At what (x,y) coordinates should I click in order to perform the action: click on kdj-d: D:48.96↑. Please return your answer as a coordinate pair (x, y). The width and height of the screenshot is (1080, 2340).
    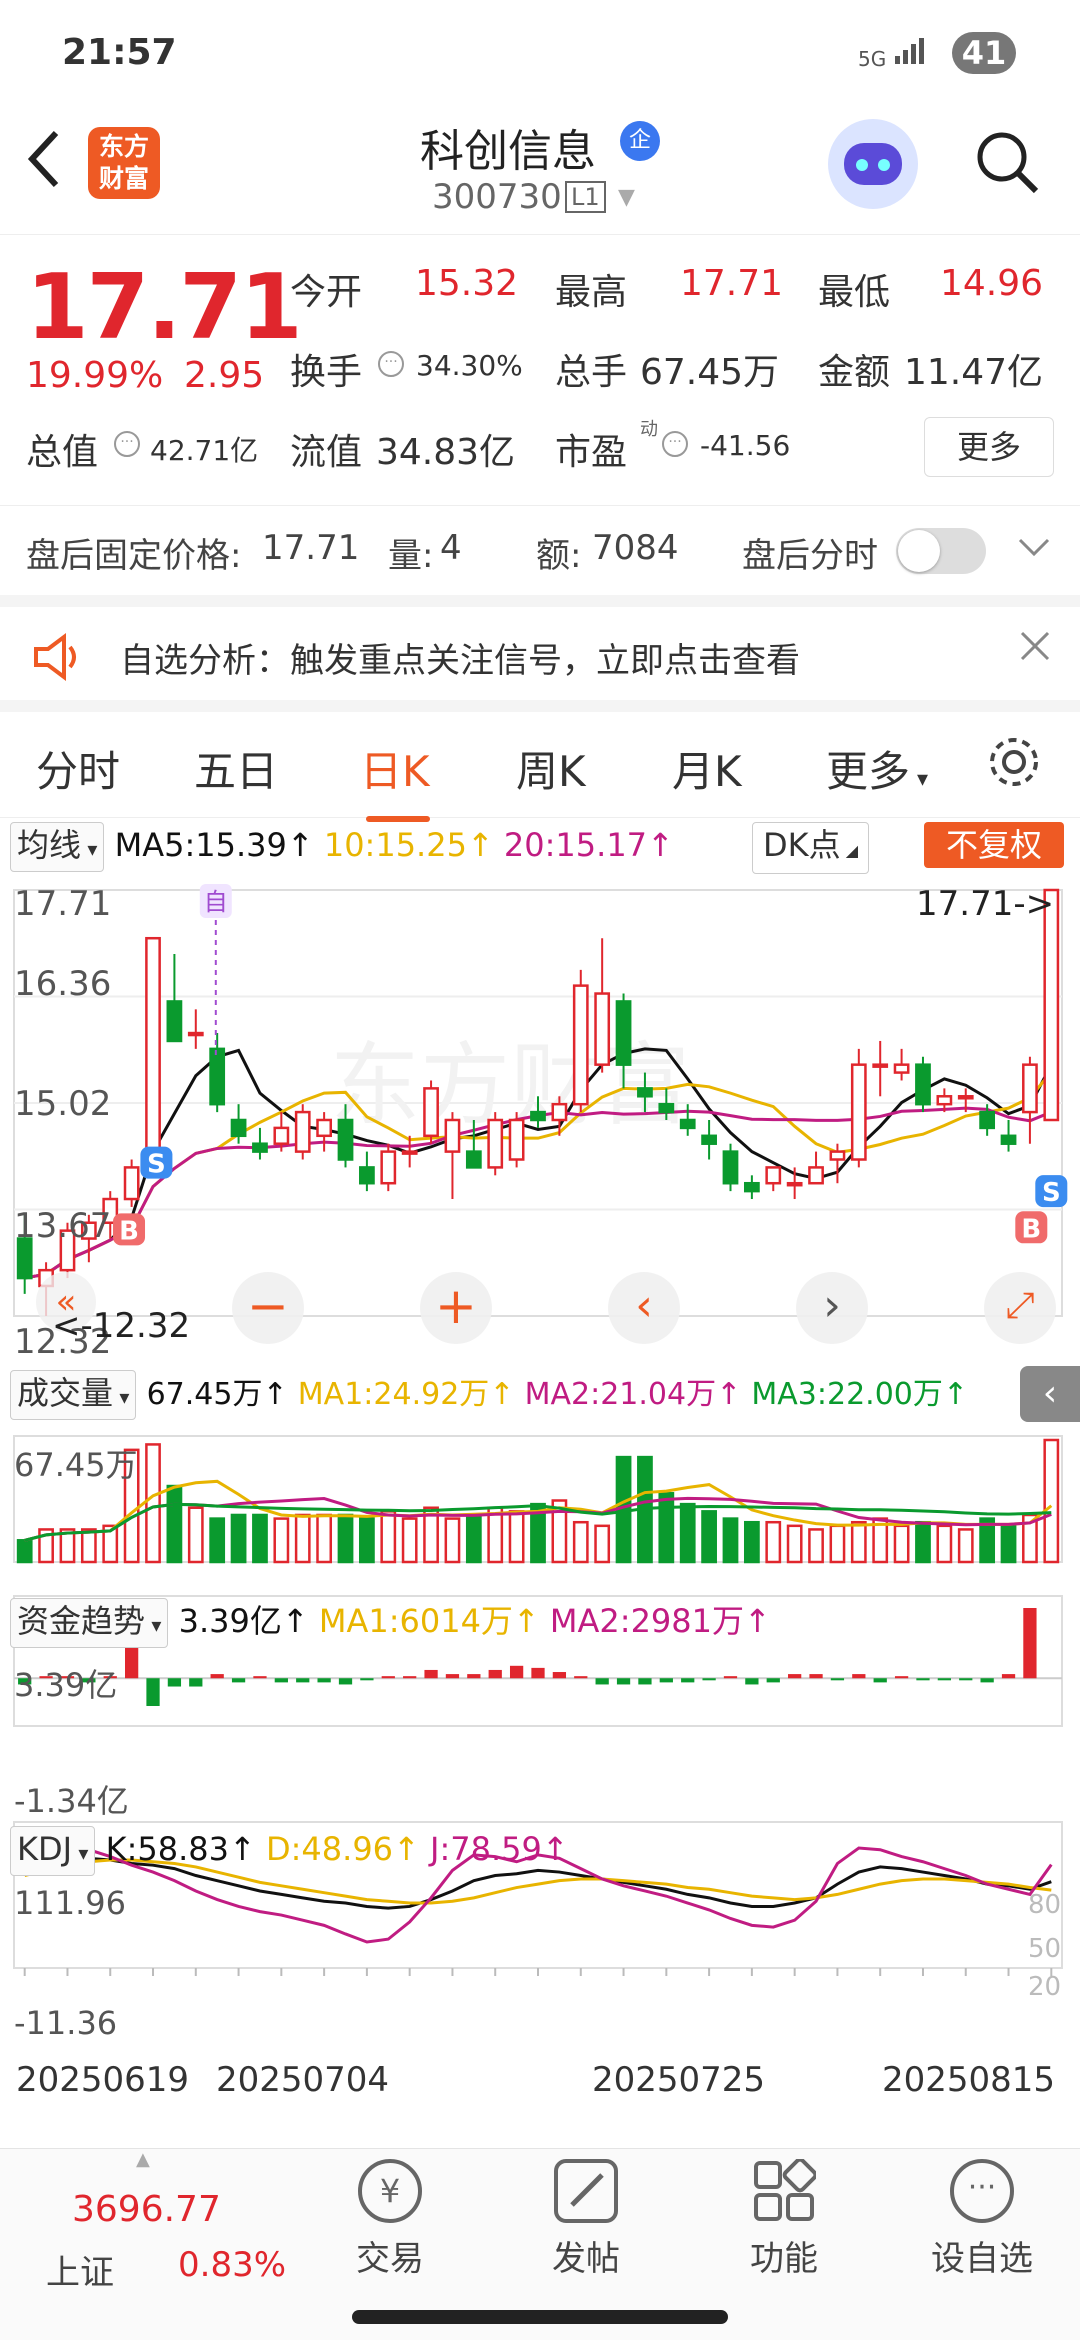
    Looking at the image, I should click on (343, 1849).